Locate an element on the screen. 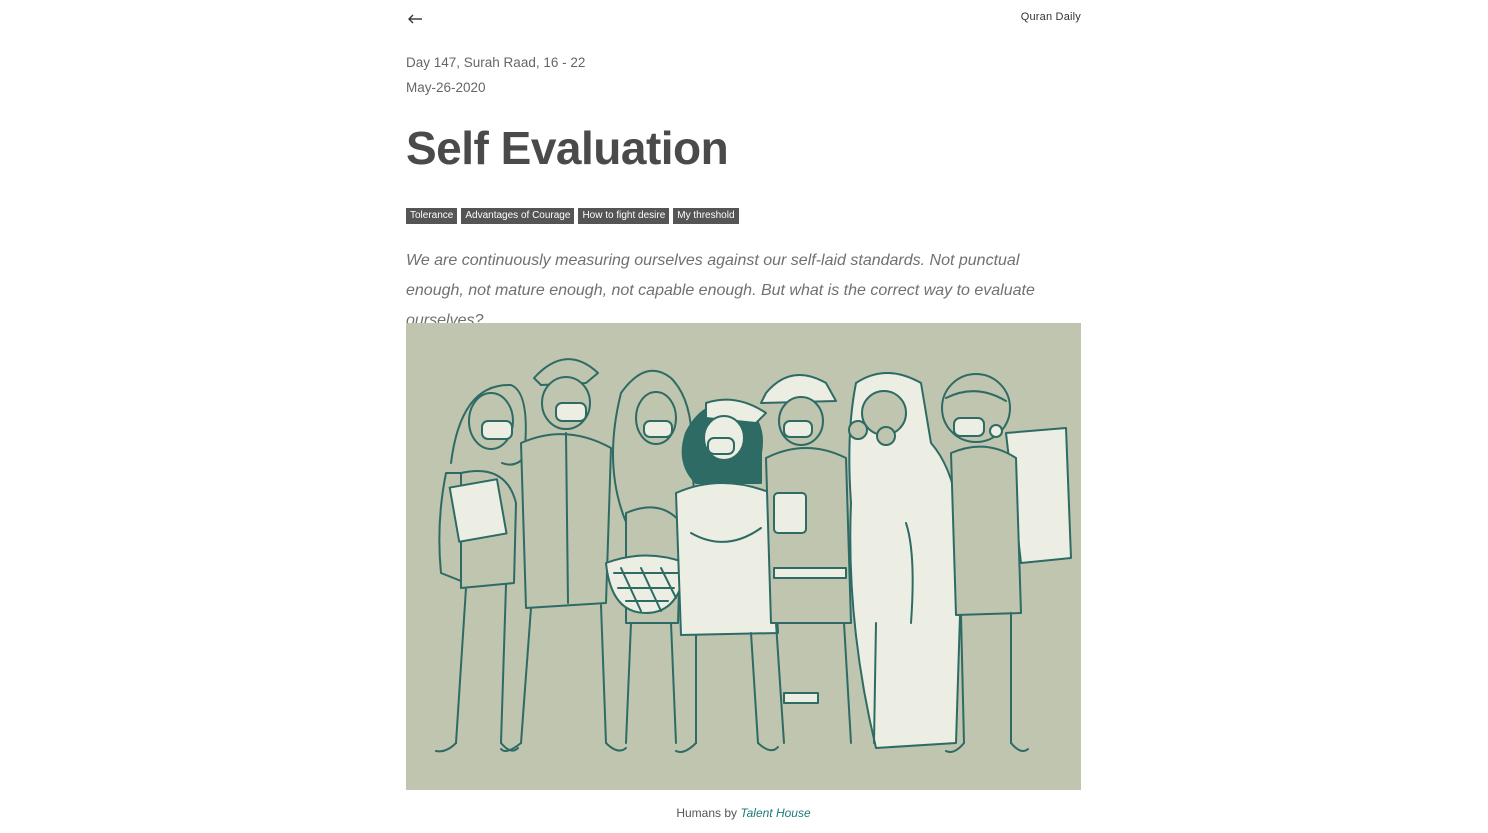 Image resolution: width=1488 pixels, height=833 pixels. tag-tolerance: Tolerance is located at coordinates (432, 216).